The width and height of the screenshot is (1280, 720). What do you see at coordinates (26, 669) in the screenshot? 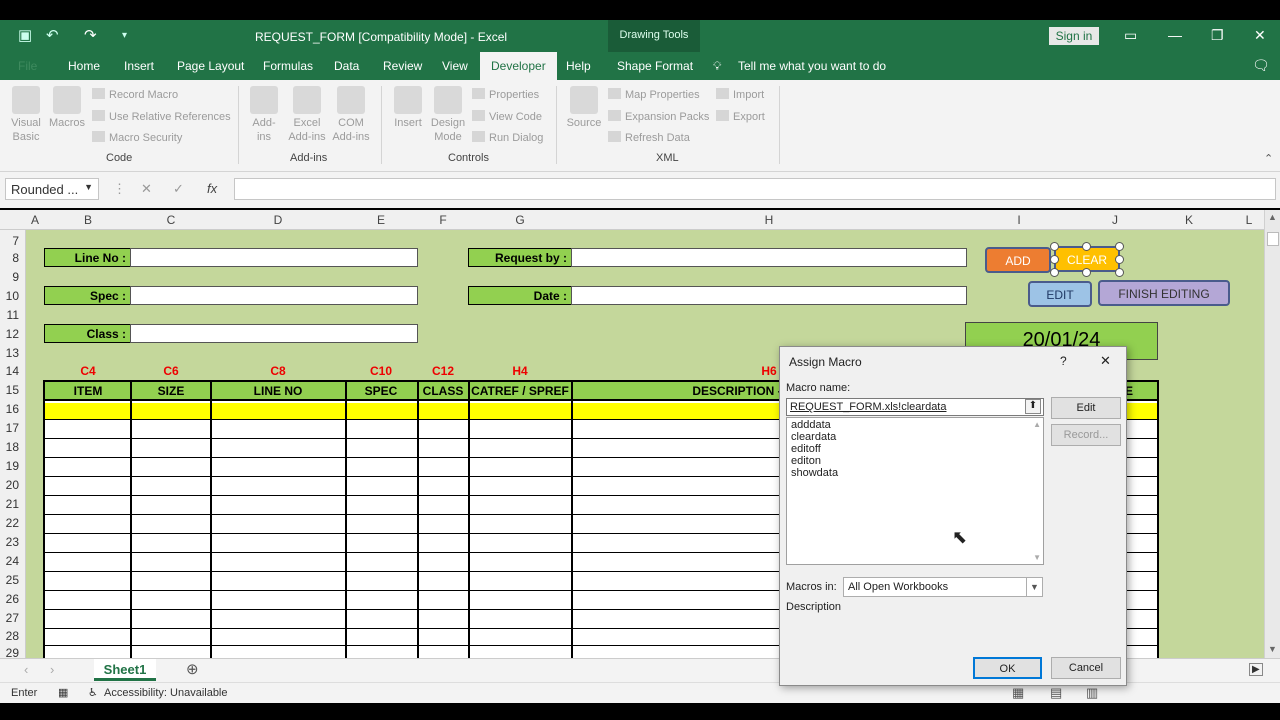
I see `prev-sheet-icon: ‹` at bounding box center [26, 669].